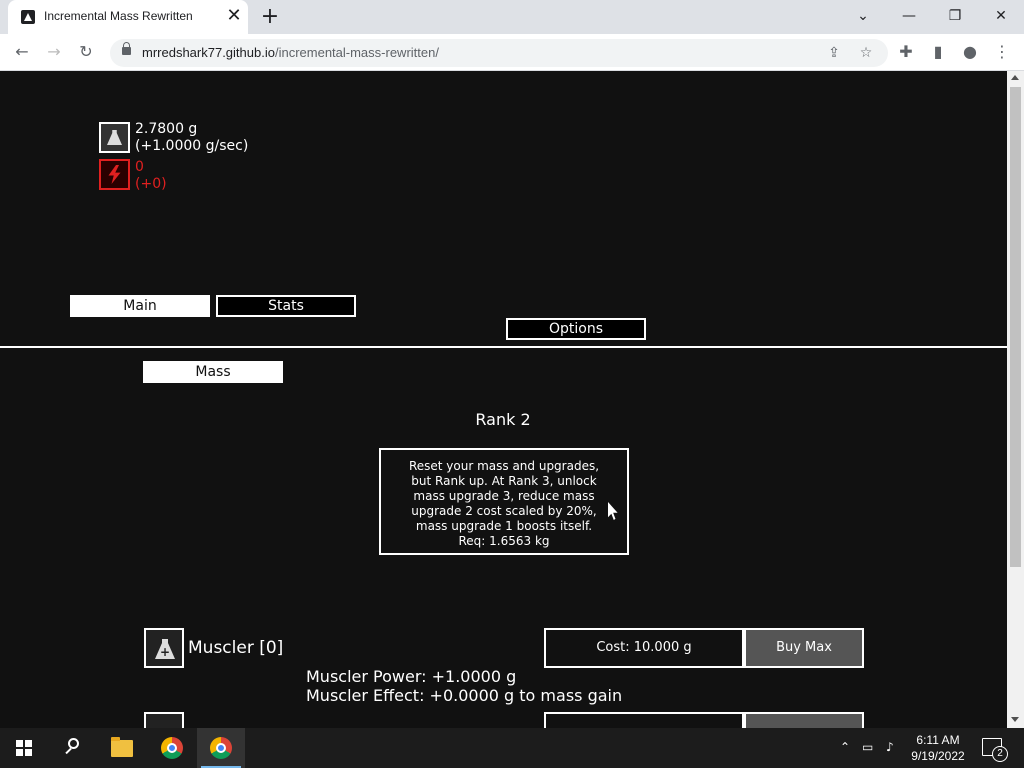 Image resolution: width=1024 pixels, height=768 pixels. What do you see at coordinates (54, 52) in the screenshot?
I see `forward-button: →` at bounding box center [54, 52].